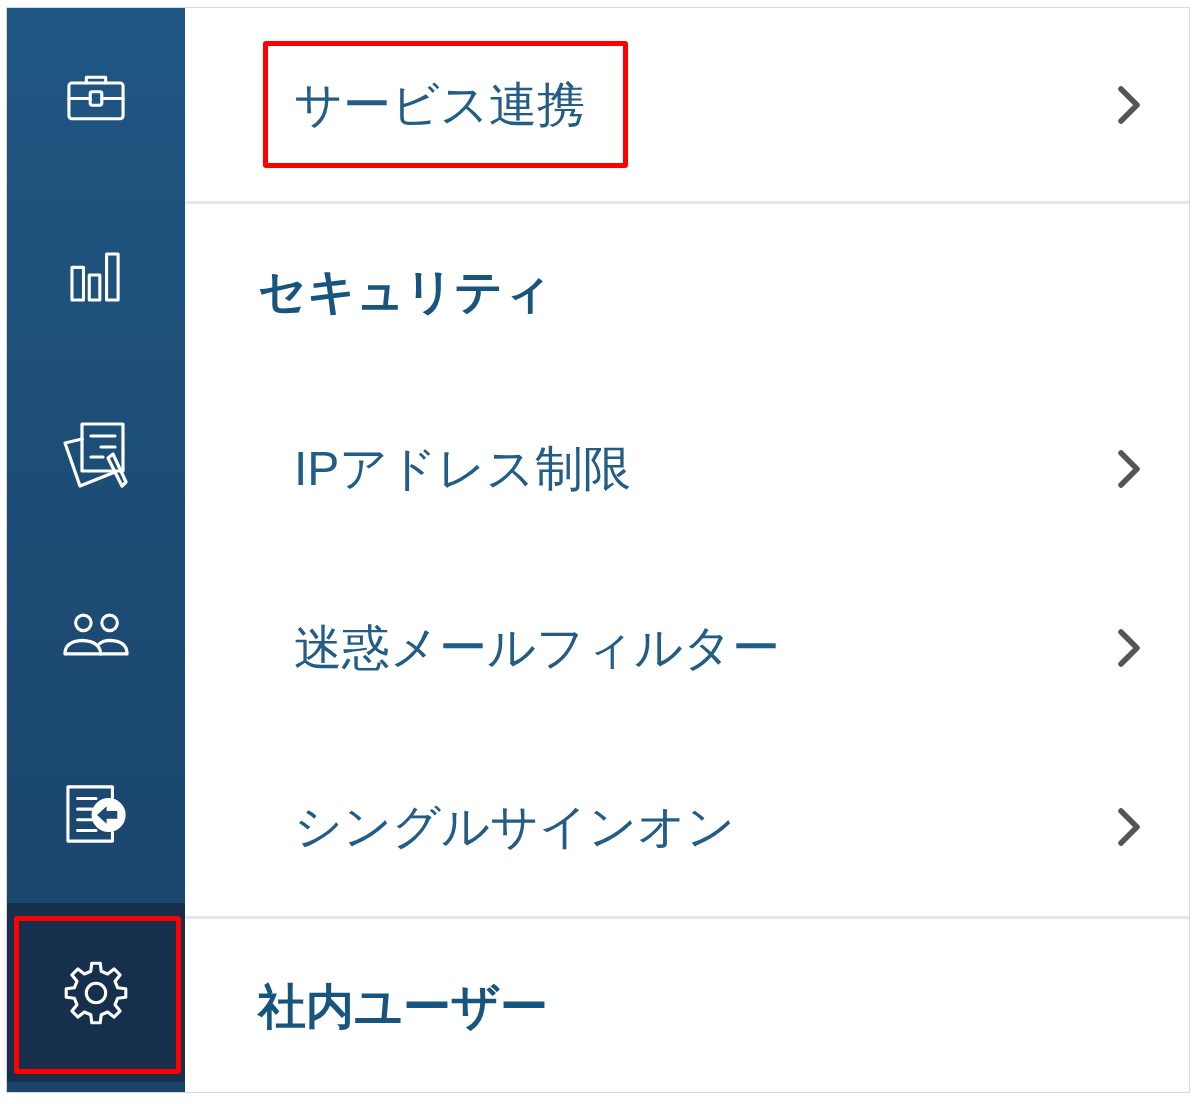  I want to click on briefcase-icon, so click(96, 97).